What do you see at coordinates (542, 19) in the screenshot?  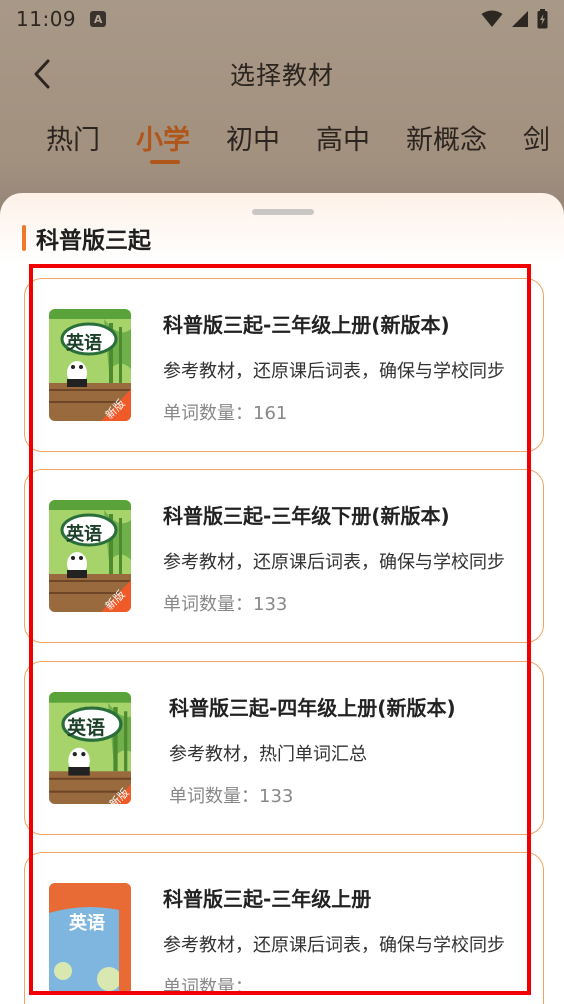 I see `battery-icon` at bounding box center [542, 19].